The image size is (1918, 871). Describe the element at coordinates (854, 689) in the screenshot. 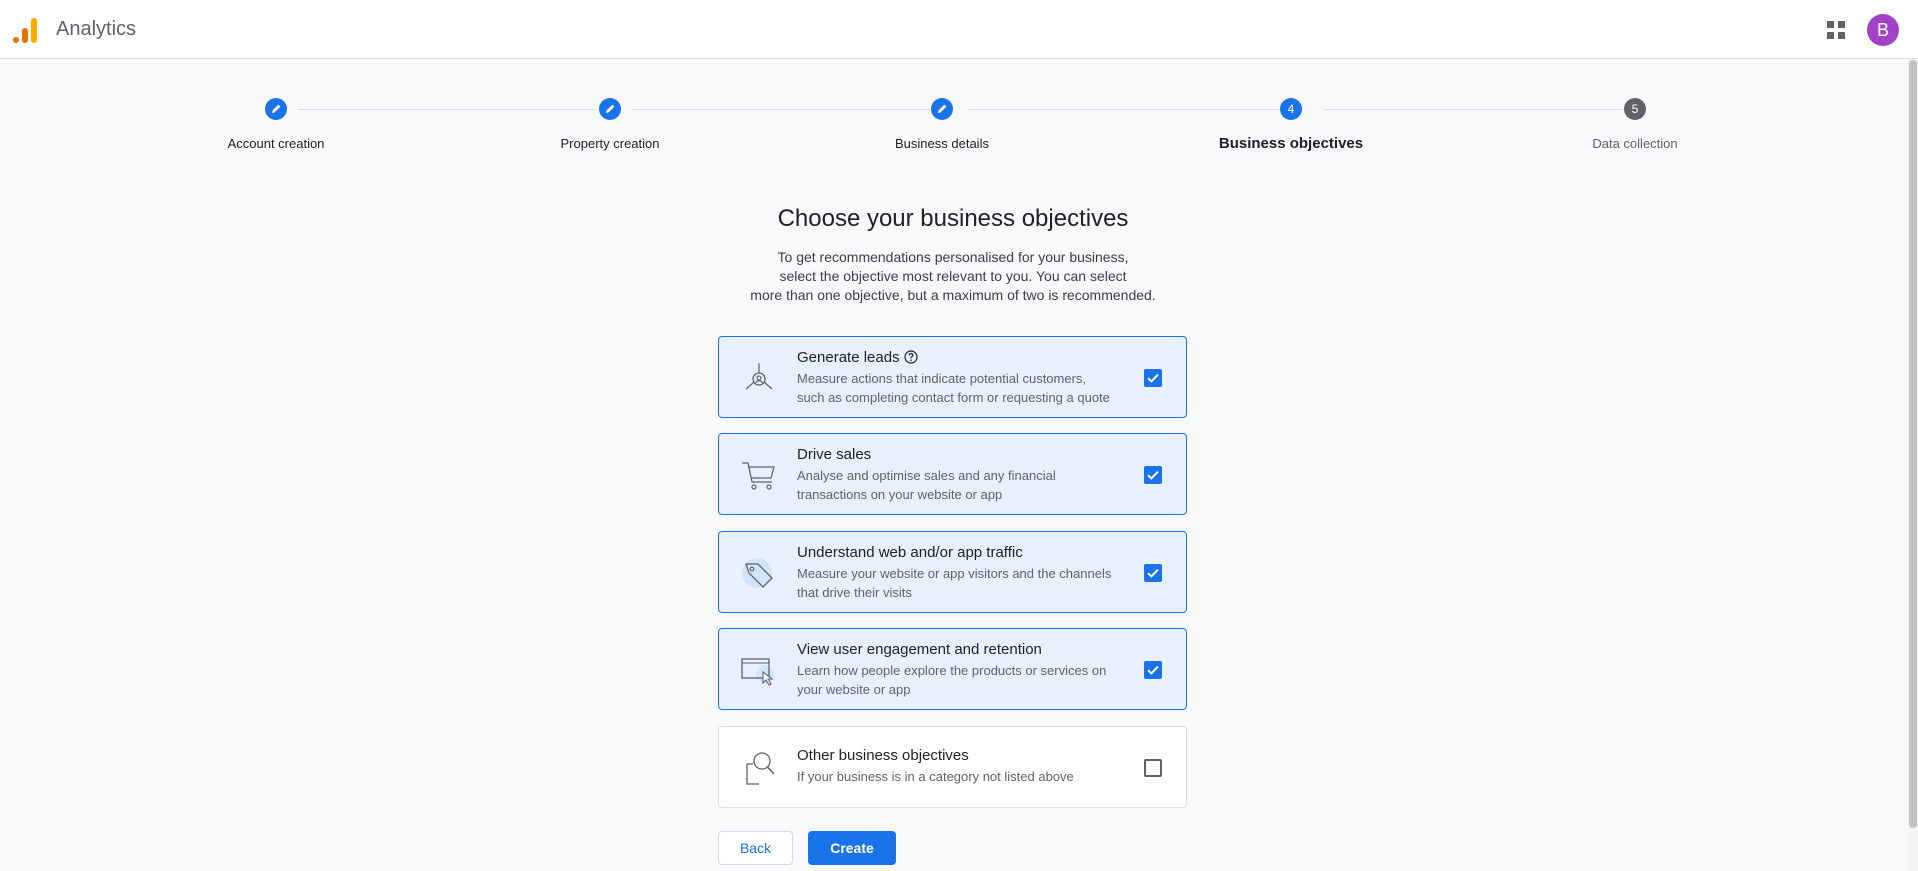

I see `description-line: your website or app` at that location.